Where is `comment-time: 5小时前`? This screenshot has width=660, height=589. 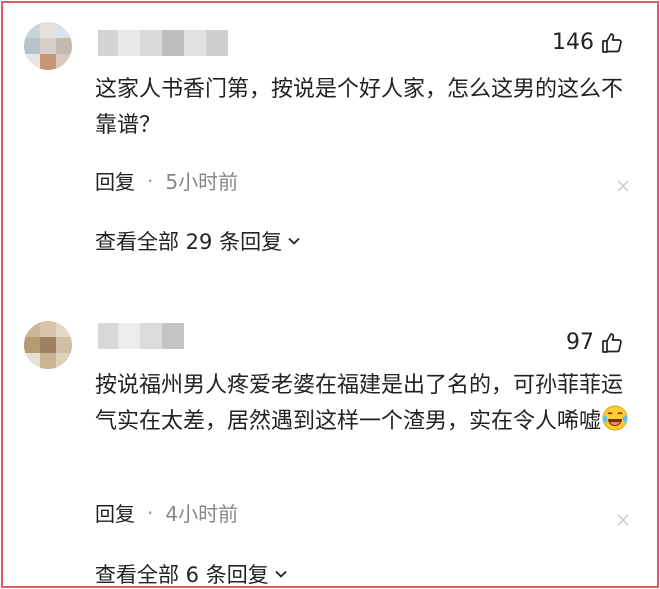
comment-time: 5小时前 is located at coordinates (202, 182).